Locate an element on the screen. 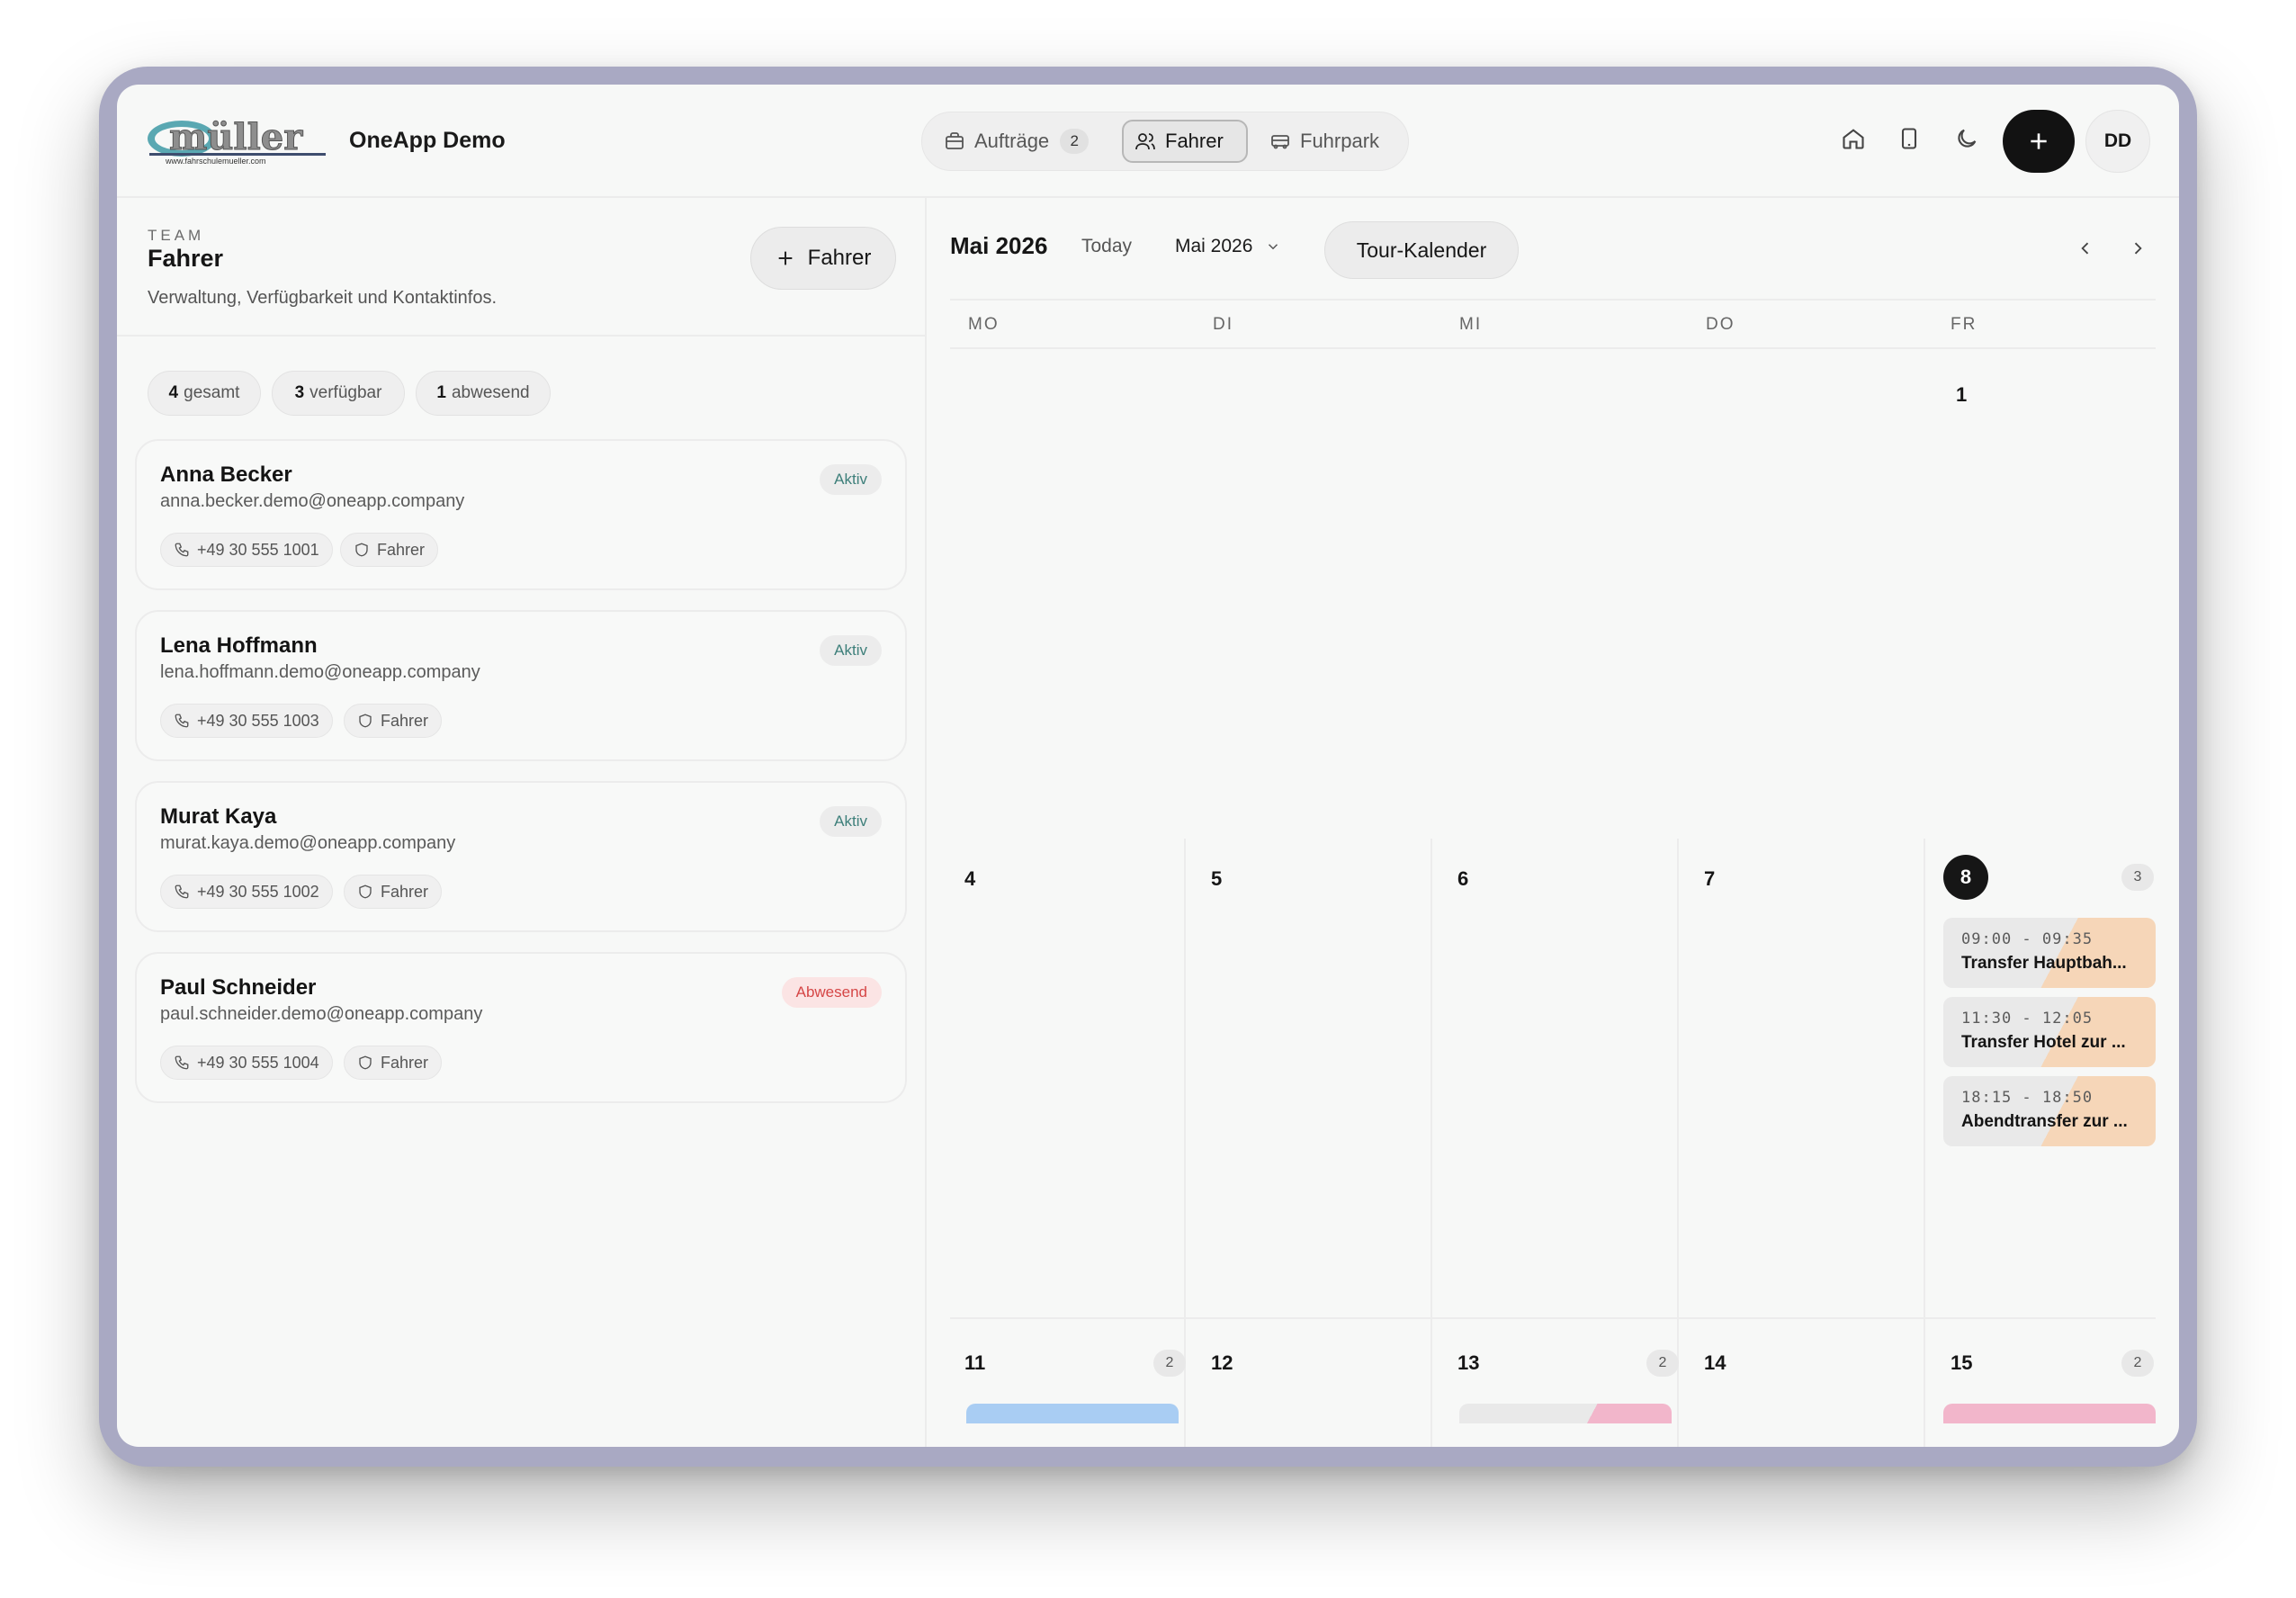 Image resolution: width=2296 pixels, height=1598 pixels. phone-chip: +49 30 555 1003 is located at coordinates (246, 721).